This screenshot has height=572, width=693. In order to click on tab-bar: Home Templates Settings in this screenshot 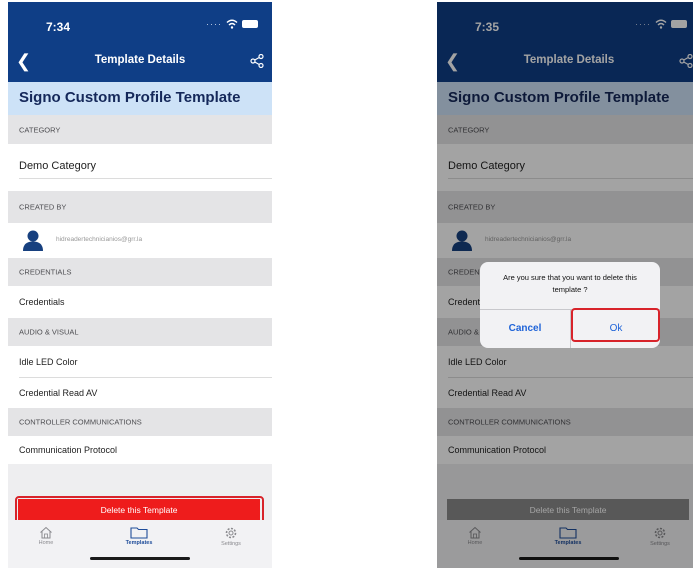, I will do `click(140, 544)`.